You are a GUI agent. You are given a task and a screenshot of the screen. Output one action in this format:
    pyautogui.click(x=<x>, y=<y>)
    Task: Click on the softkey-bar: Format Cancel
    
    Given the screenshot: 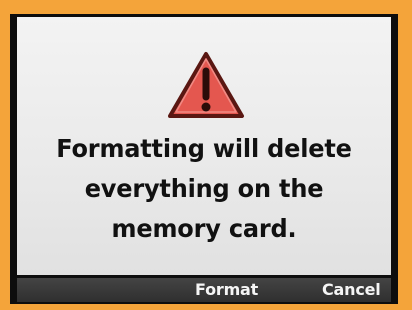 What is the action you would take?
    pyautogui.click(x=204, y=290)
    